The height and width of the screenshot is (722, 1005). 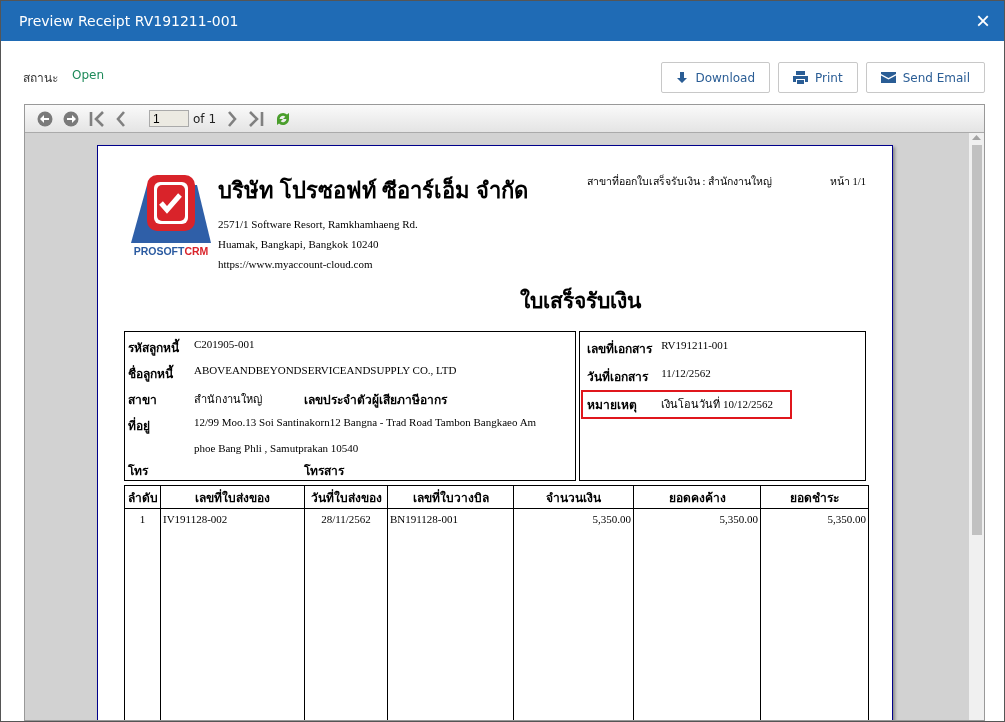 I want to click on download-button: Download, so click(x=716, y=77).